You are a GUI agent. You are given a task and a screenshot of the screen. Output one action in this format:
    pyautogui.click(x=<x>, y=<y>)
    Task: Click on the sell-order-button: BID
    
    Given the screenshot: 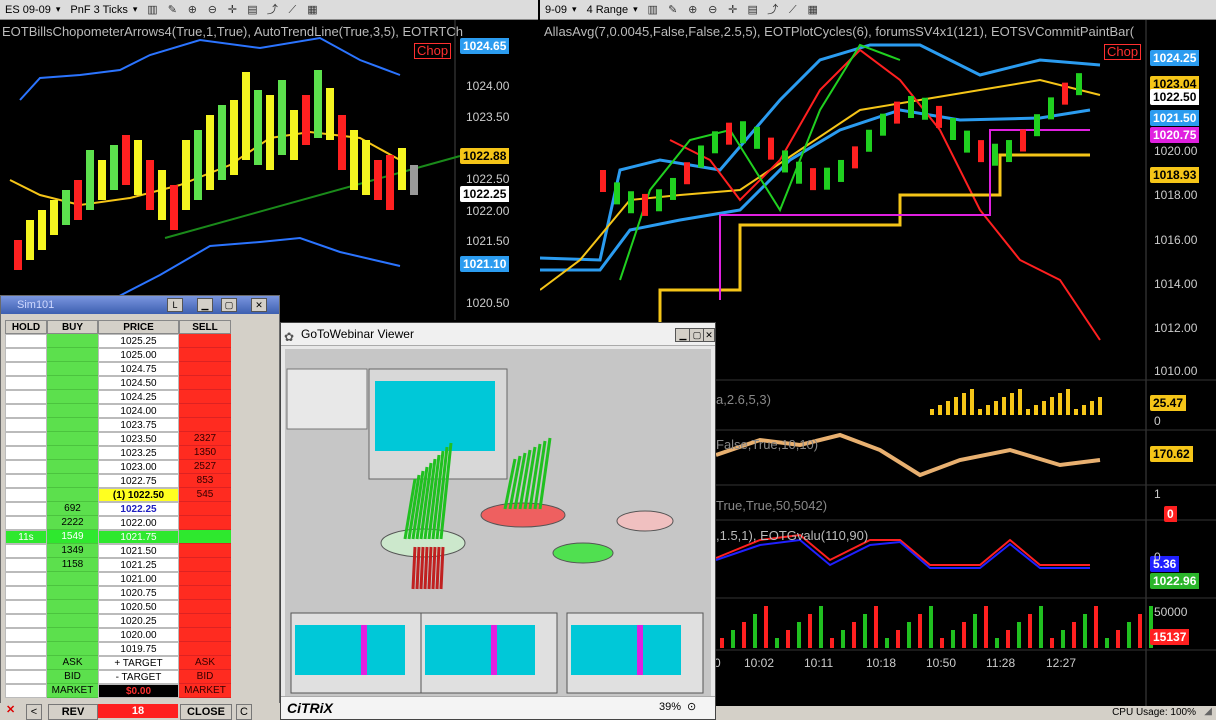 What is the action you would take?
    pyautogui.click(x=205, y=677)
    